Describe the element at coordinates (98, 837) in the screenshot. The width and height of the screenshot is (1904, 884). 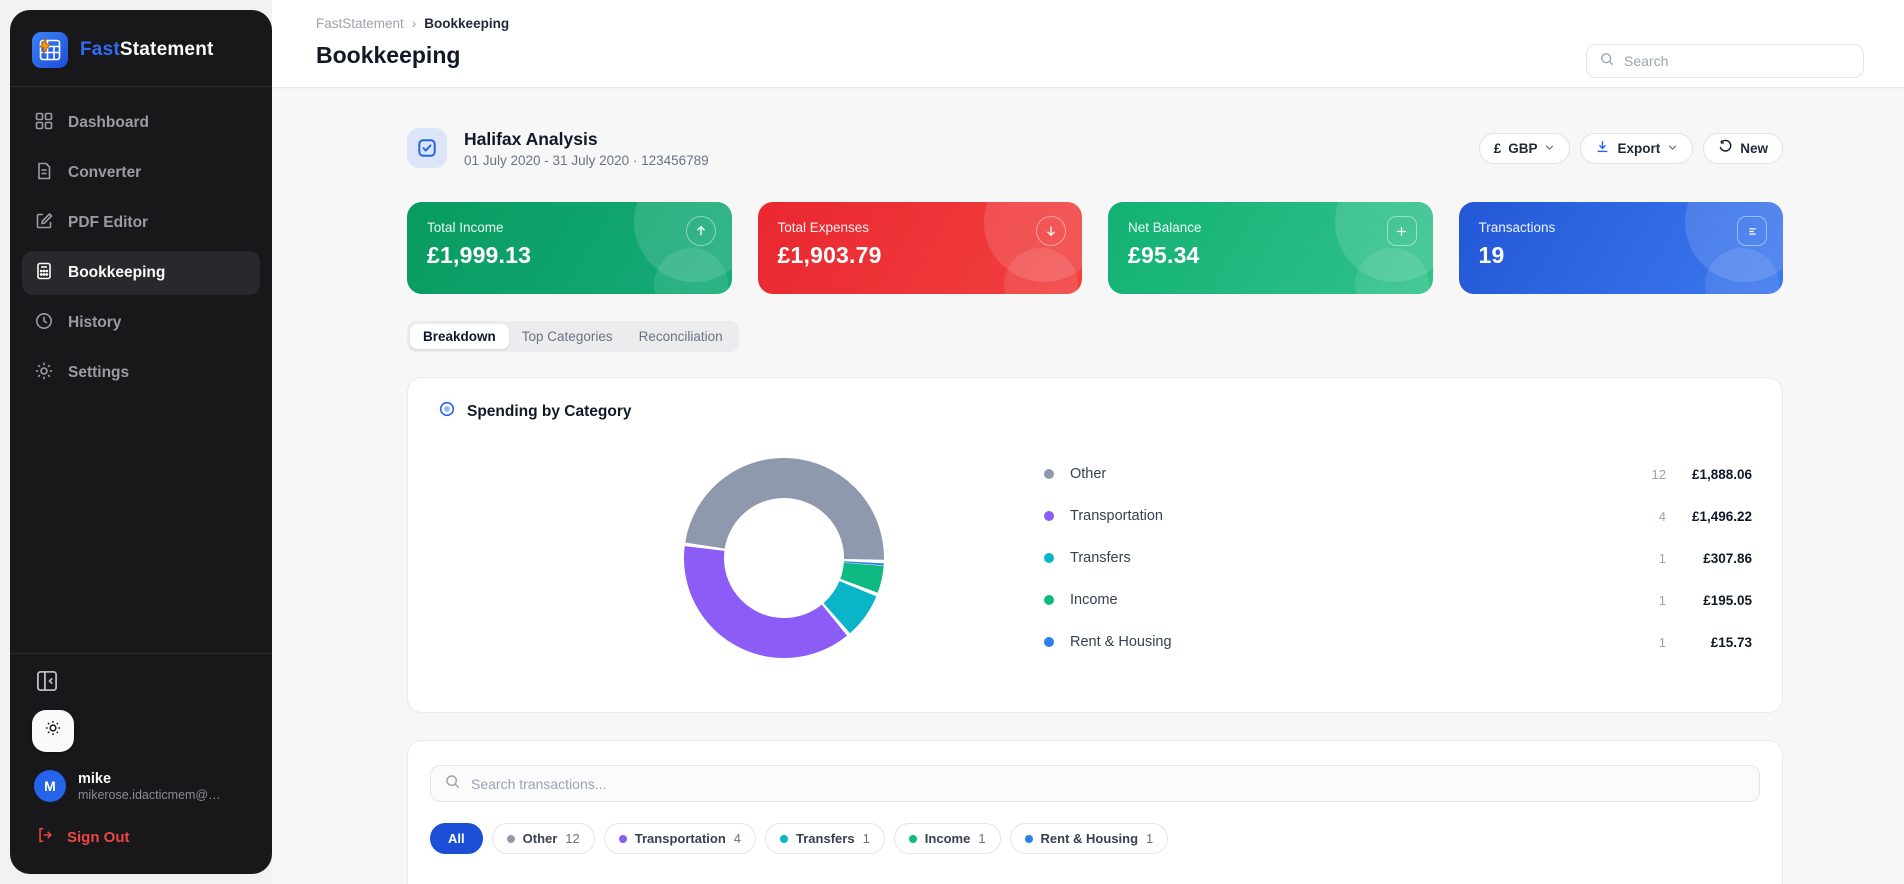
I see `sign-out-label: Sign Out` at that location.